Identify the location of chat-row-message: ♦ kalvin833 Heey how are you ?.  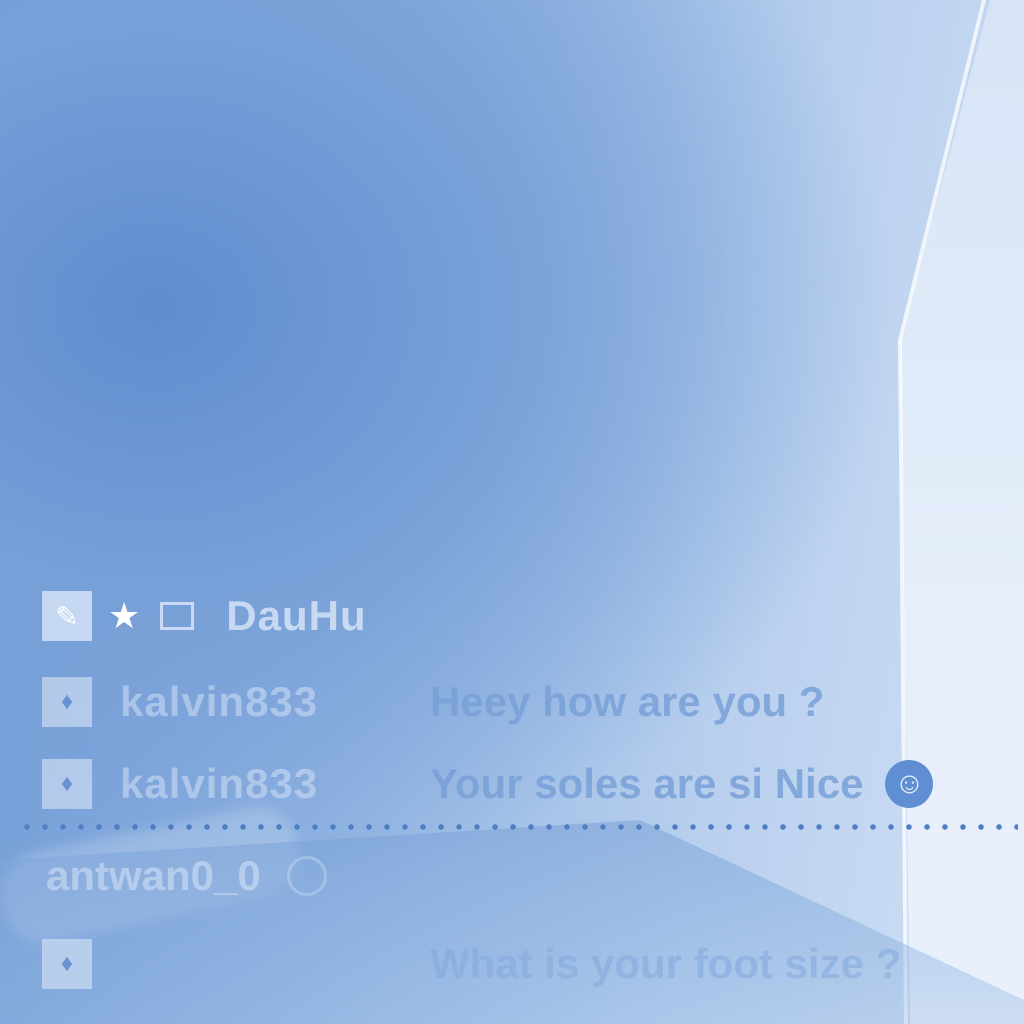
(433, 702).